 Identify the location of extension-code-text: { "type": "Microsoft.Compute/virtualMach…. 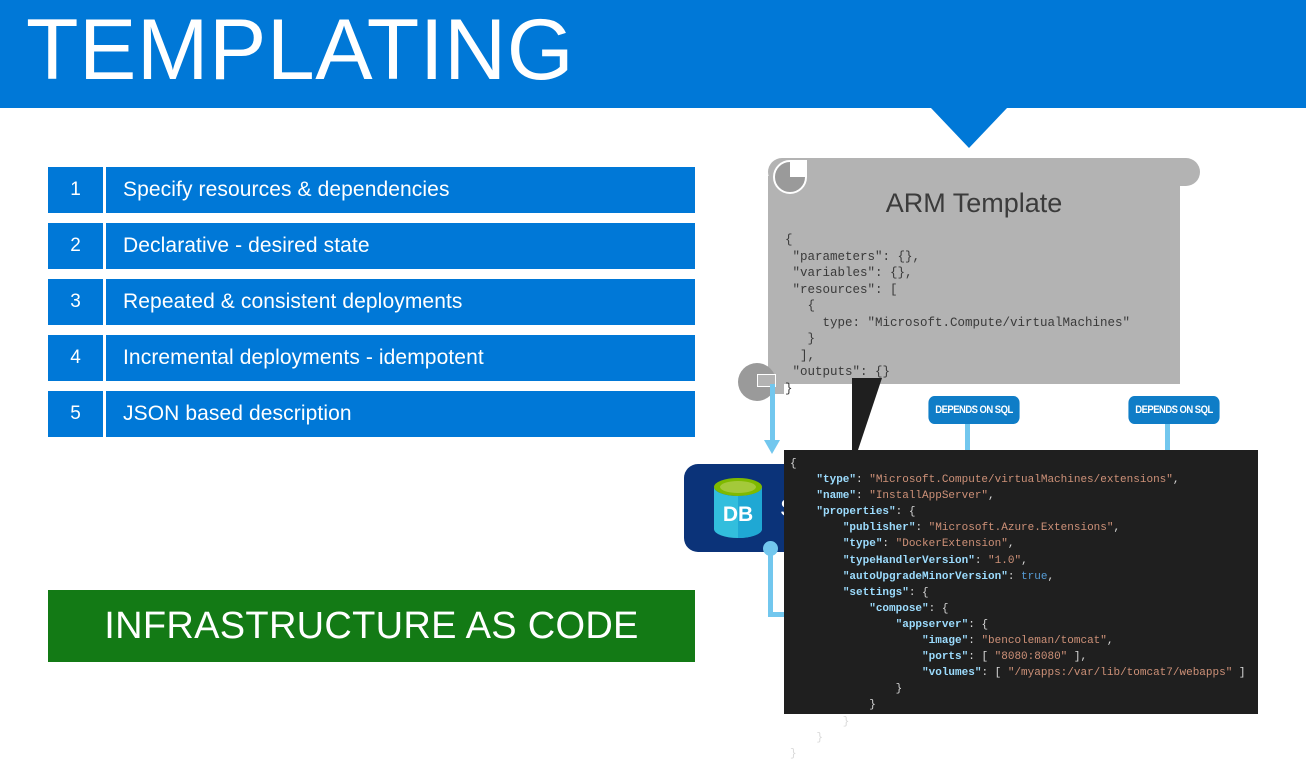
(1018, 609).